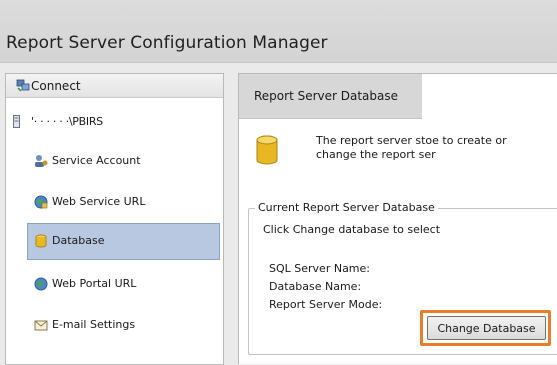 Image resolution: width=557 pixels, height=365 pixels. What do you see at coordinates (96, 160) in the screenshot?
I see `nav-item-label: Service Account` at bounding box center [96, 160].